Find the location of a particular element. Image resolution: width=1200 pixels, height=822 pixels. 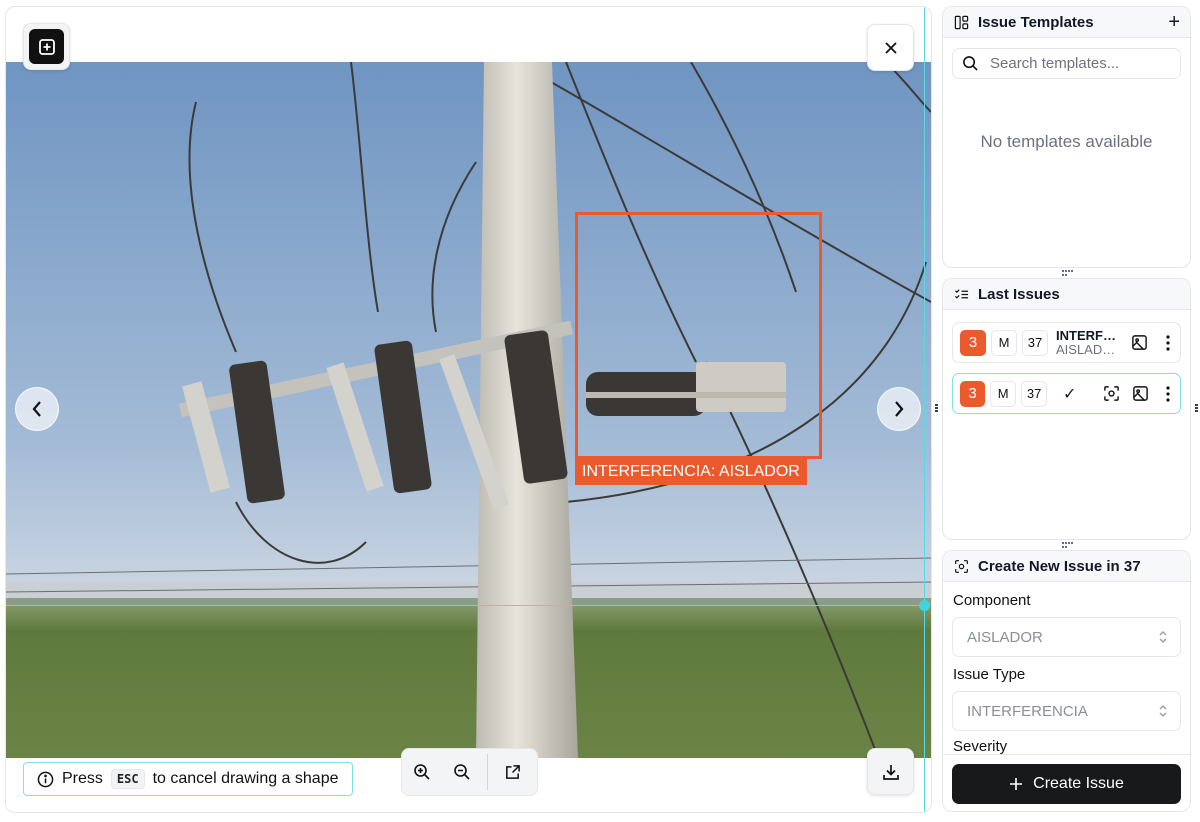

templates-empty-state: No templates available is located at coordinates (1066, 141).